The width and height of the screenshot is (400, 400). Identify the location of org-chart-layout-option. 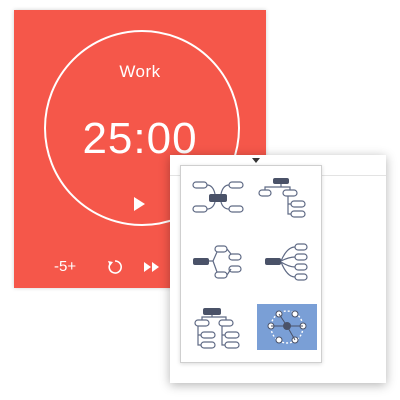
(284, 198).